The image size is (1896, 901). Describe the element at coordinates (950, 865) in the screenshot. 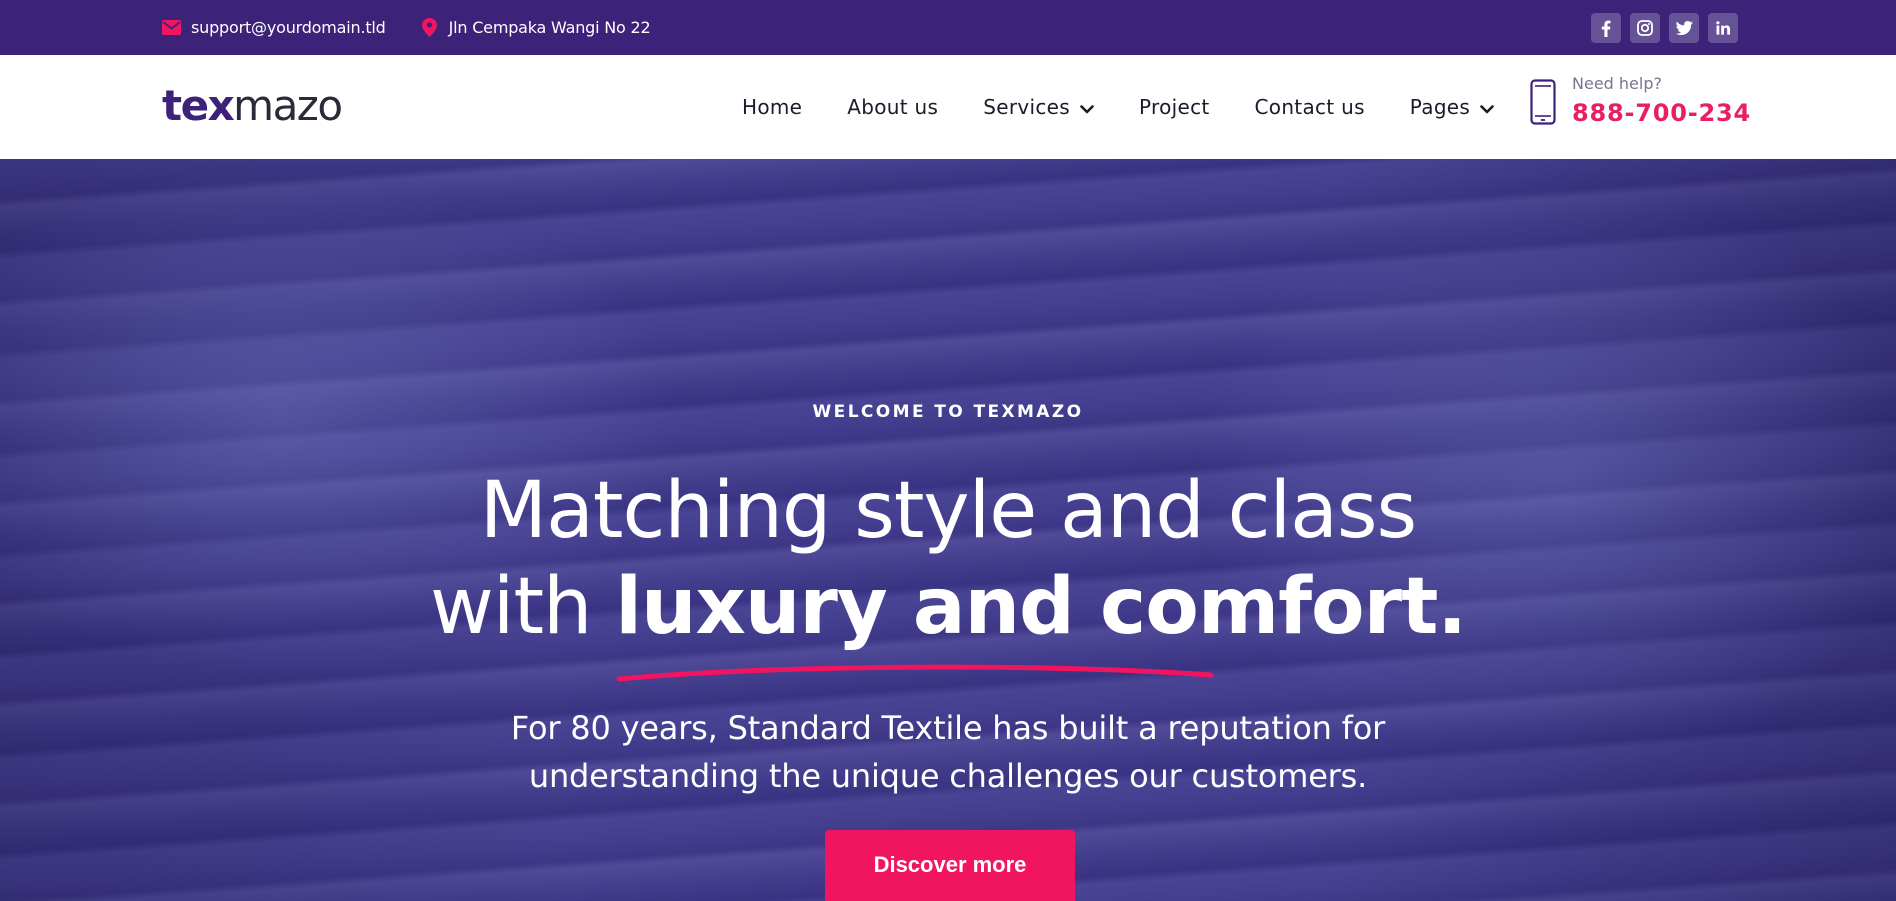

I see `discover-more-button: Discover more` at that location.